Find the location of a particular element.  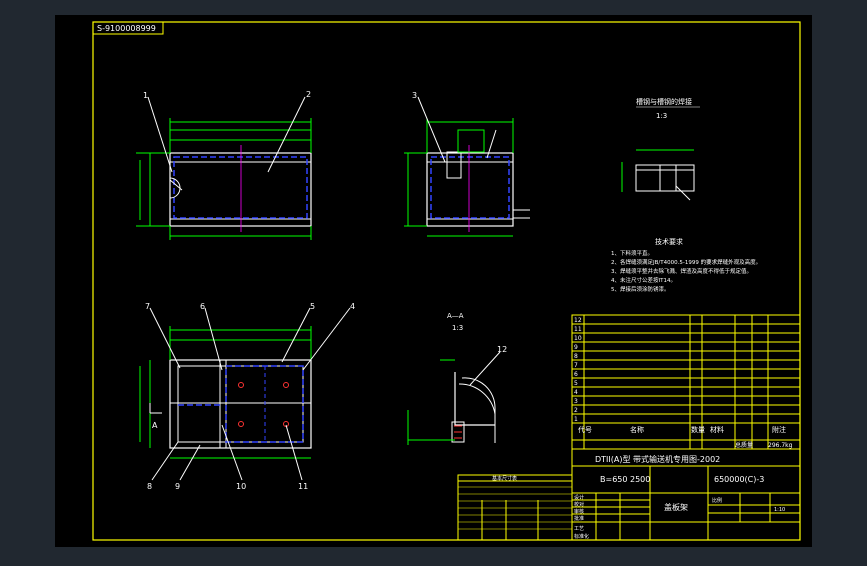

callout-10: 10 is located at coordinates (241, 486).